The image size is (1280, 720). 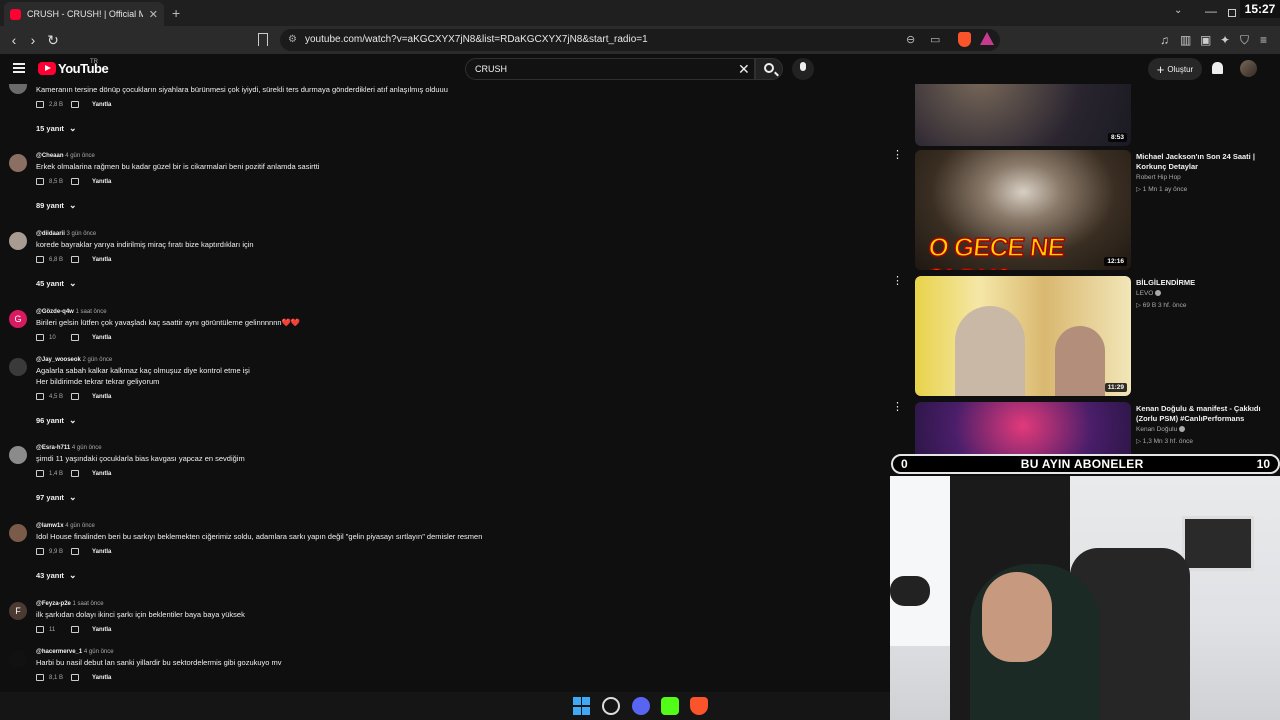 I want to click on youtube-logo-icon, so click(x=47, y=68).